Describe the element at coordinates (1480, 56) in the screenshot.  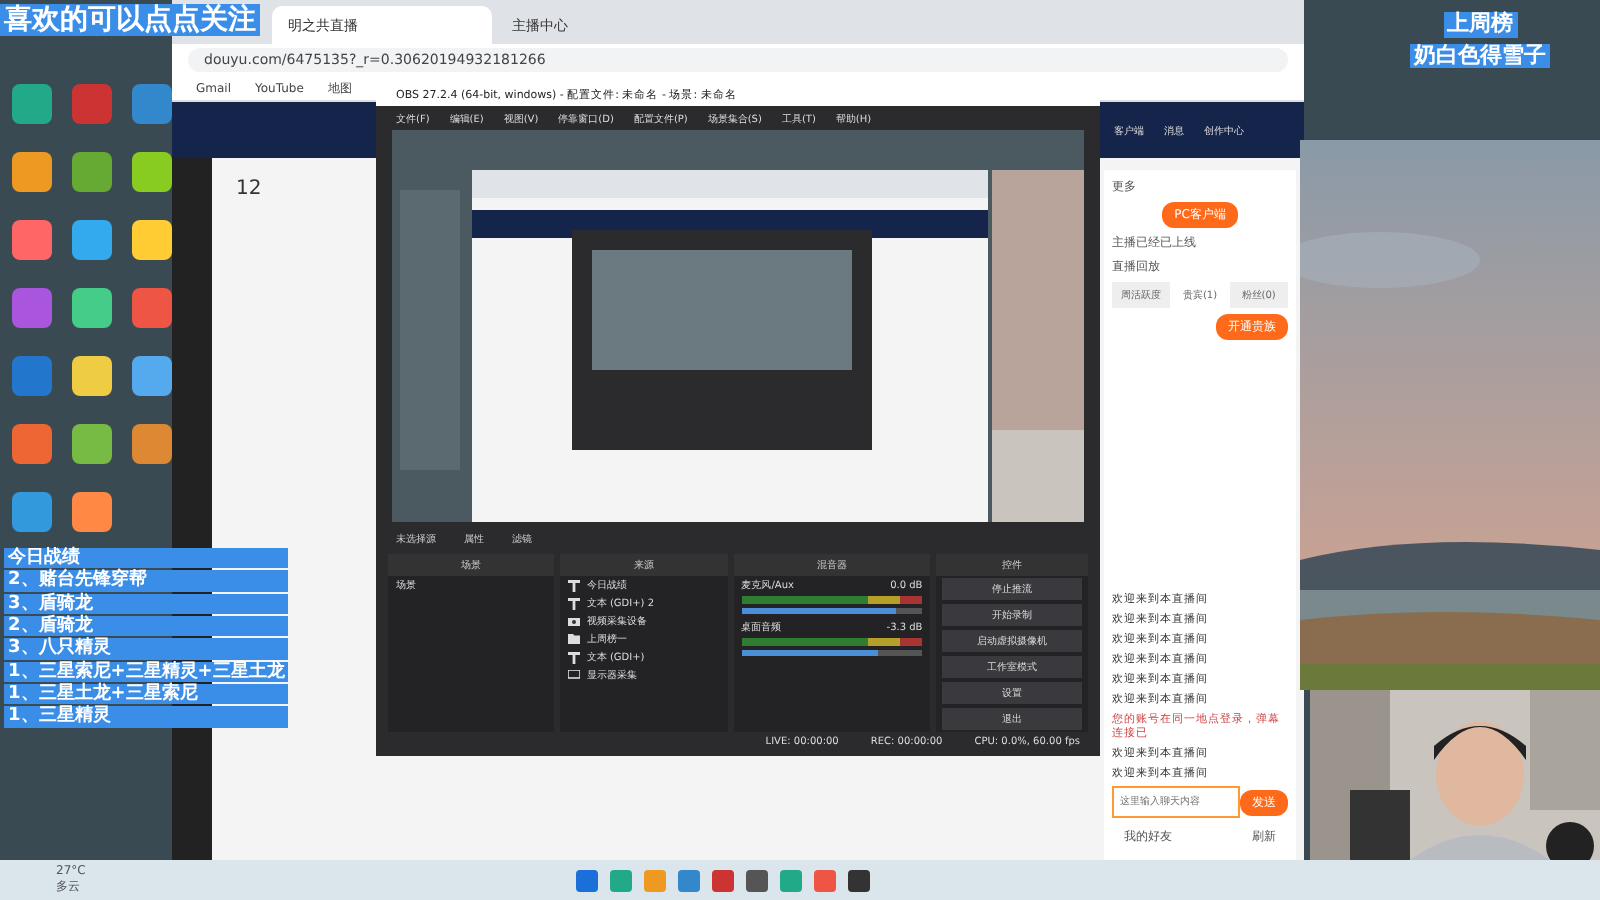
I see `top-fan-name: 奶白色得雪子` at that location.